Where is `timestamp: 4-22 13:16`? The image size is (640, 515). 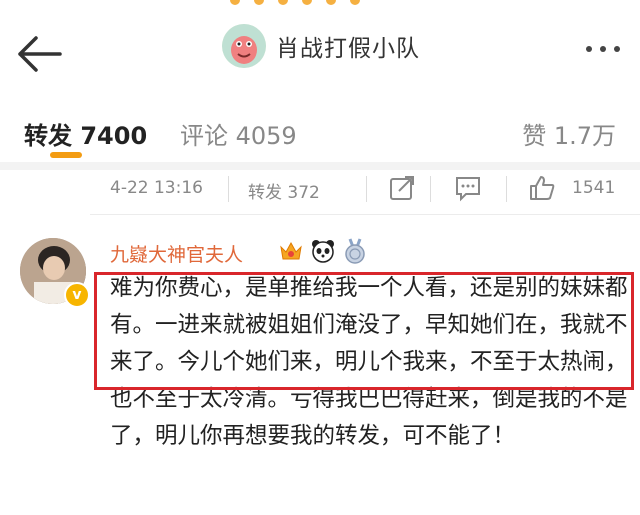 timestamp: 4-22 13:16 is located at coordinates (156, 188).